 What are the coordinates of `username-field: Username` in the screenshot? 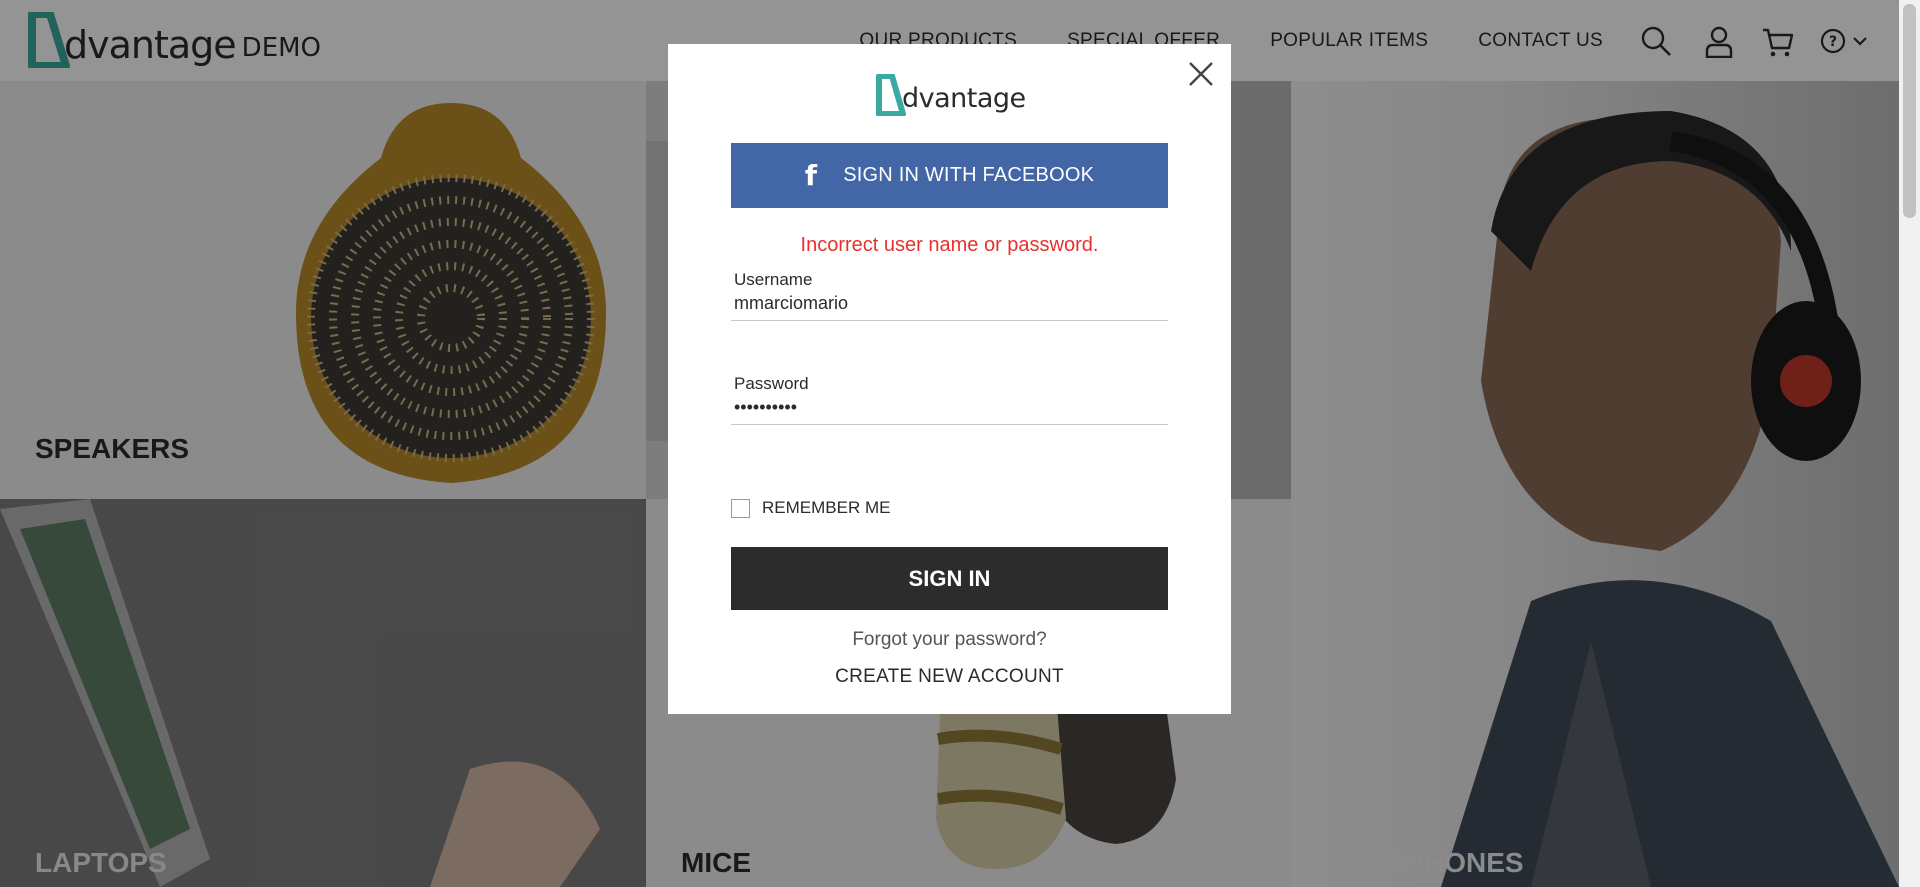 It's located at (949, 295).